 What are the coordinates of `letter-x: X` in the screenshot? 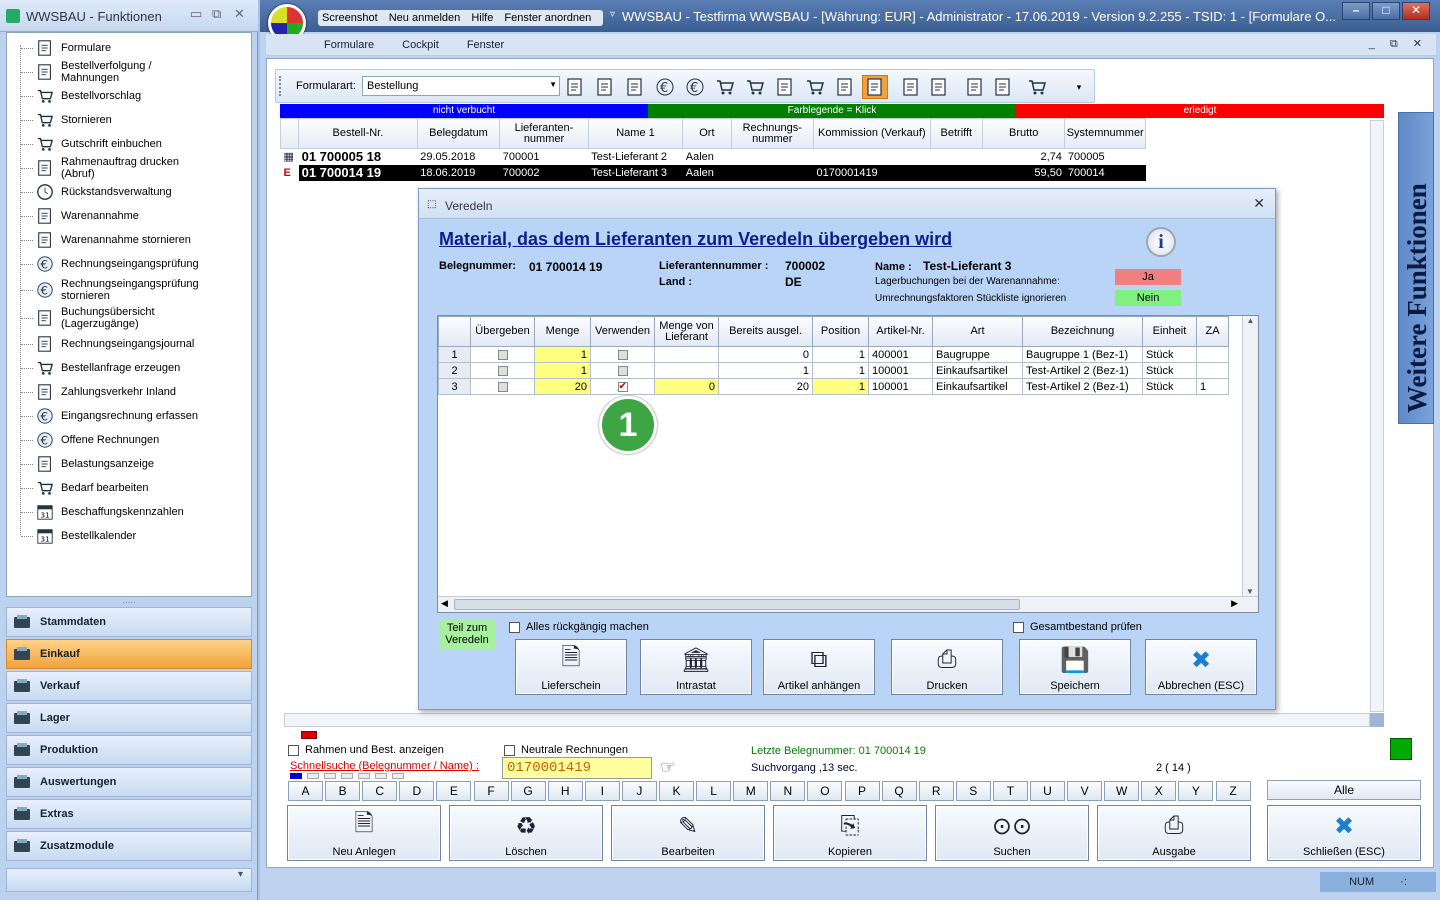 It's located at (1159, 791).